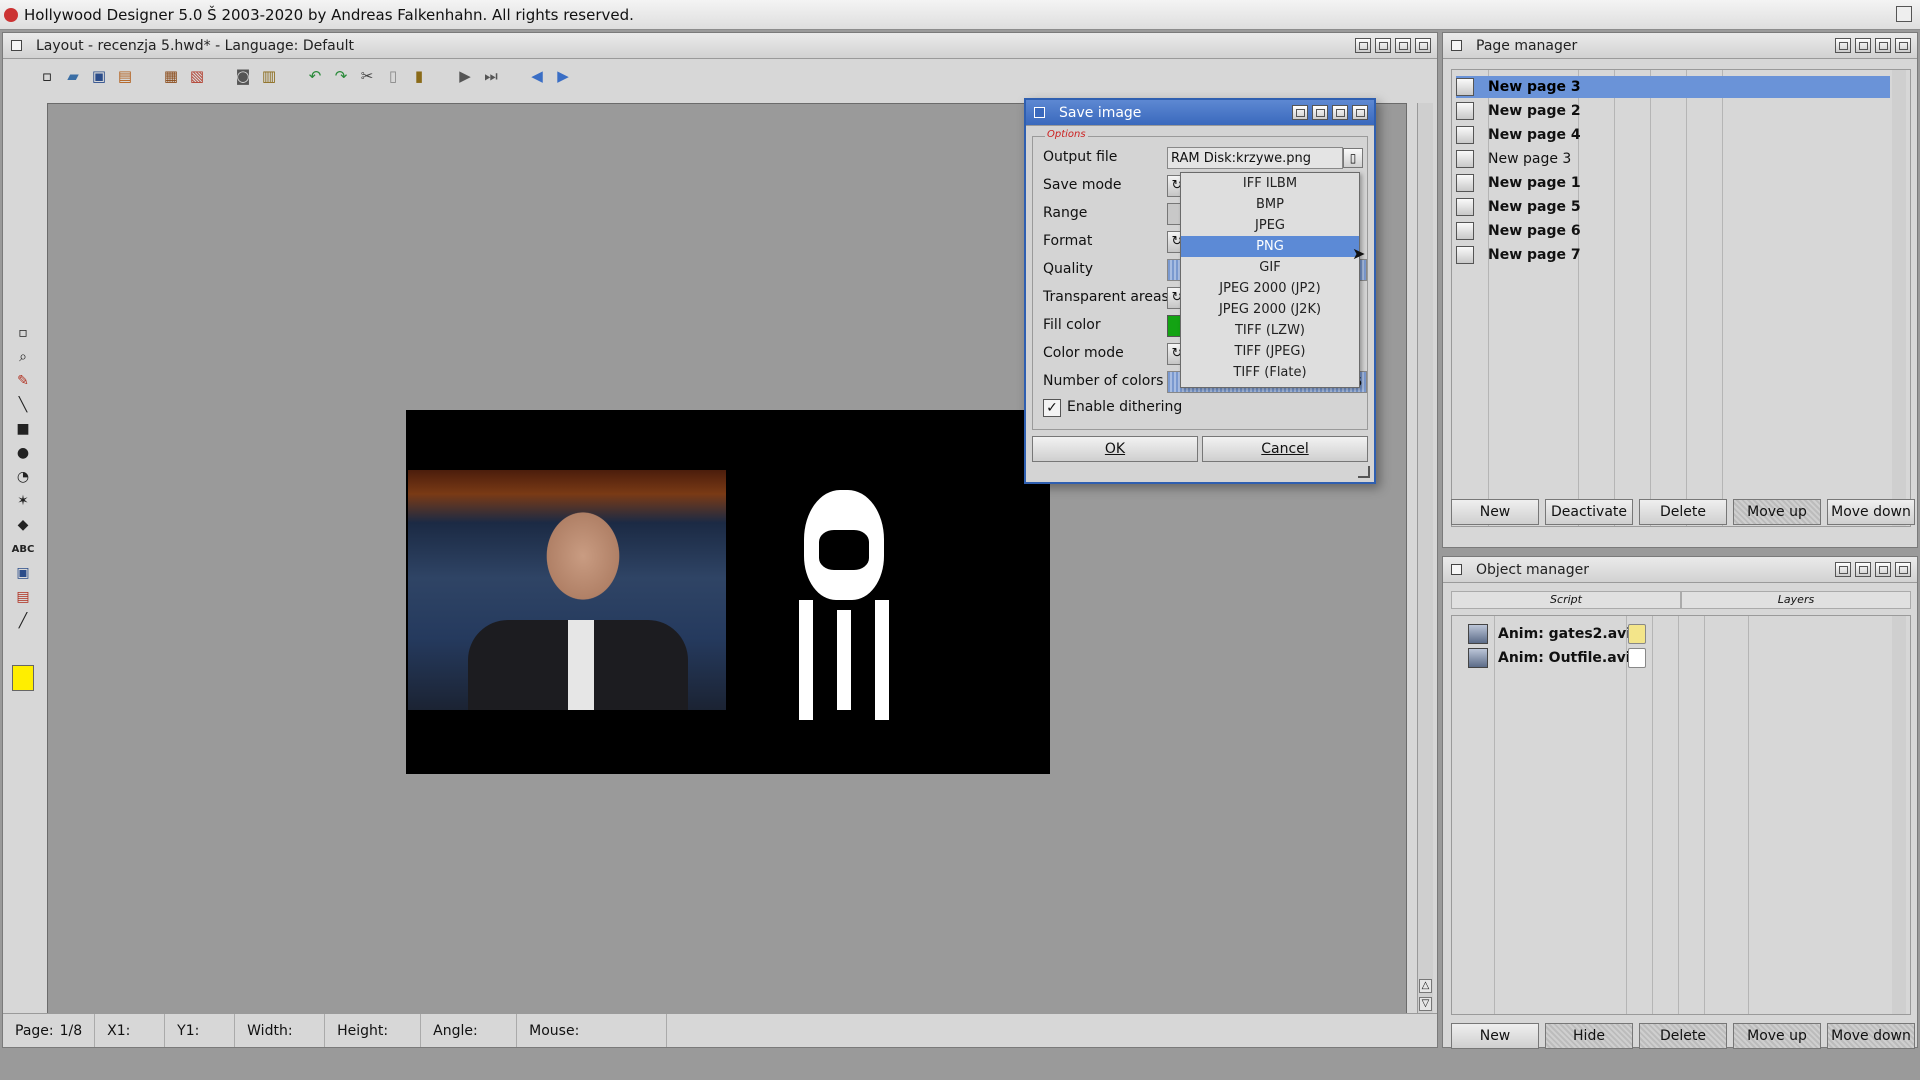  I want to click on resize-grip-icon, so click(1364, 472).